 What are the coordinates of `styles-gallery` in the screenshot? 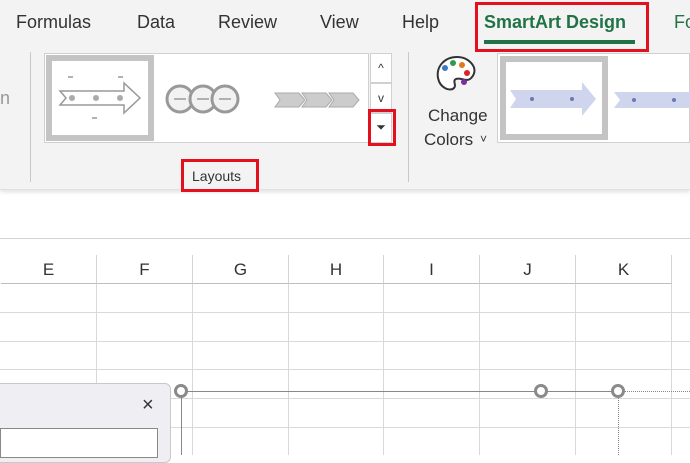 It's located at (593, 98).